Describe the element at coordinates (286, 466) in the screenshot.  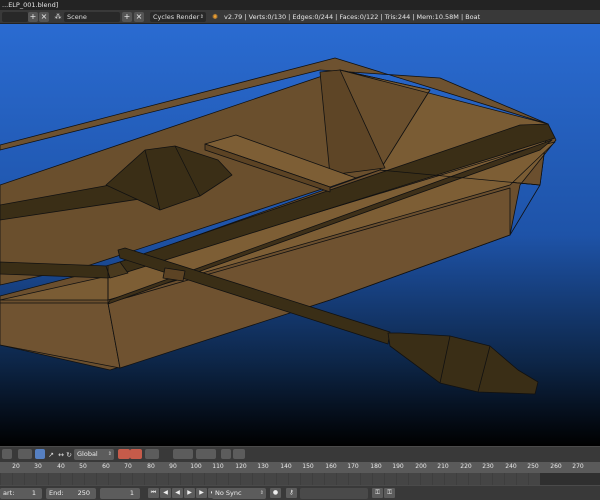
I see `ruler-tick: 140` at that location.